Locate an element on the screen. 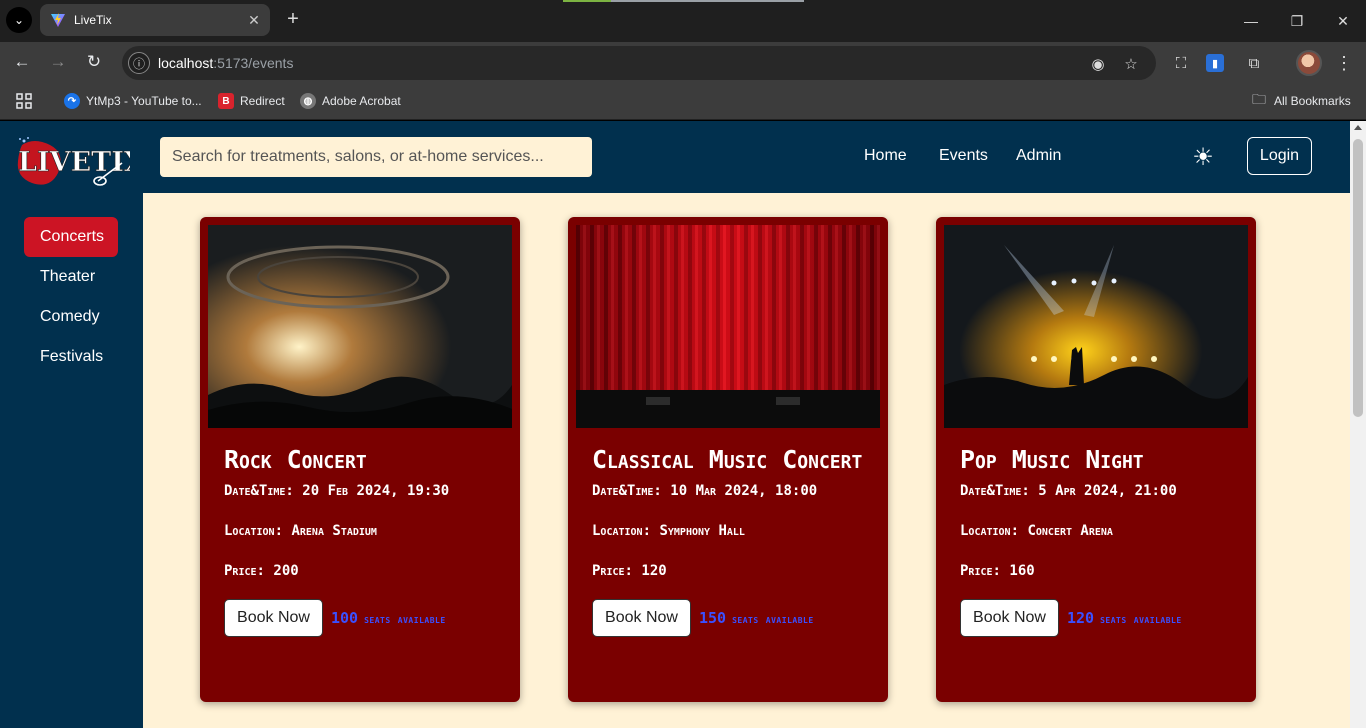 The image size is (1366, 728). event-location: Location: Concert Arena is located at coordinates (1100, 531).